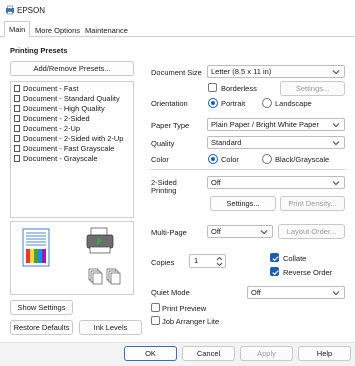  I want to click on print-preview-pane, so click(72, 258).